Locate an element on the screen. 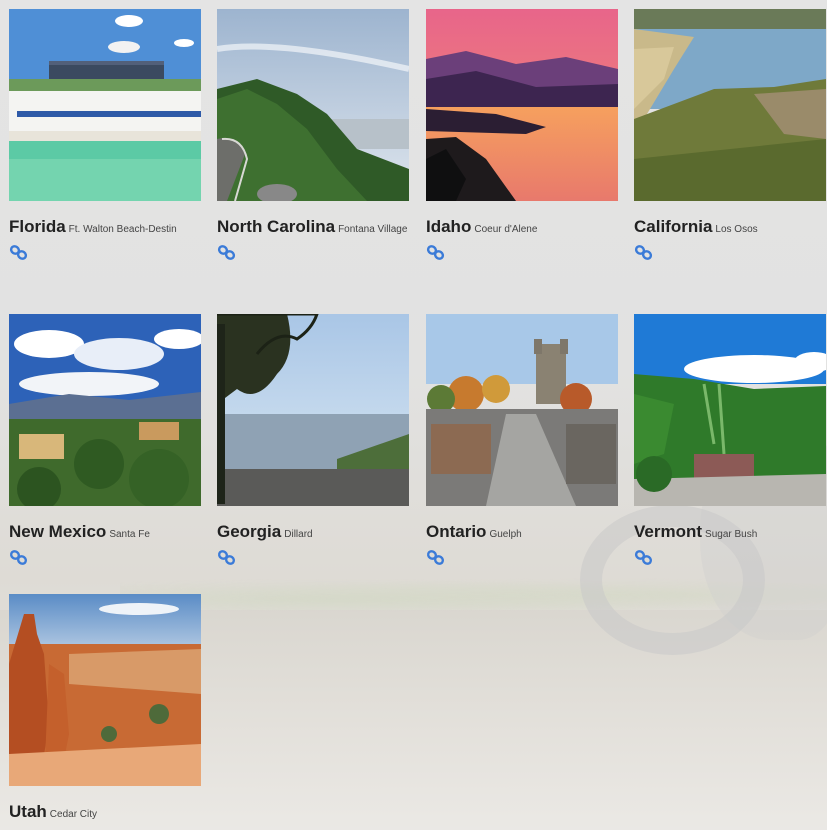 The width and height of the screenshot is (827, 830). destination-card-california: California Los Osos is located at coordinates (730, 135).